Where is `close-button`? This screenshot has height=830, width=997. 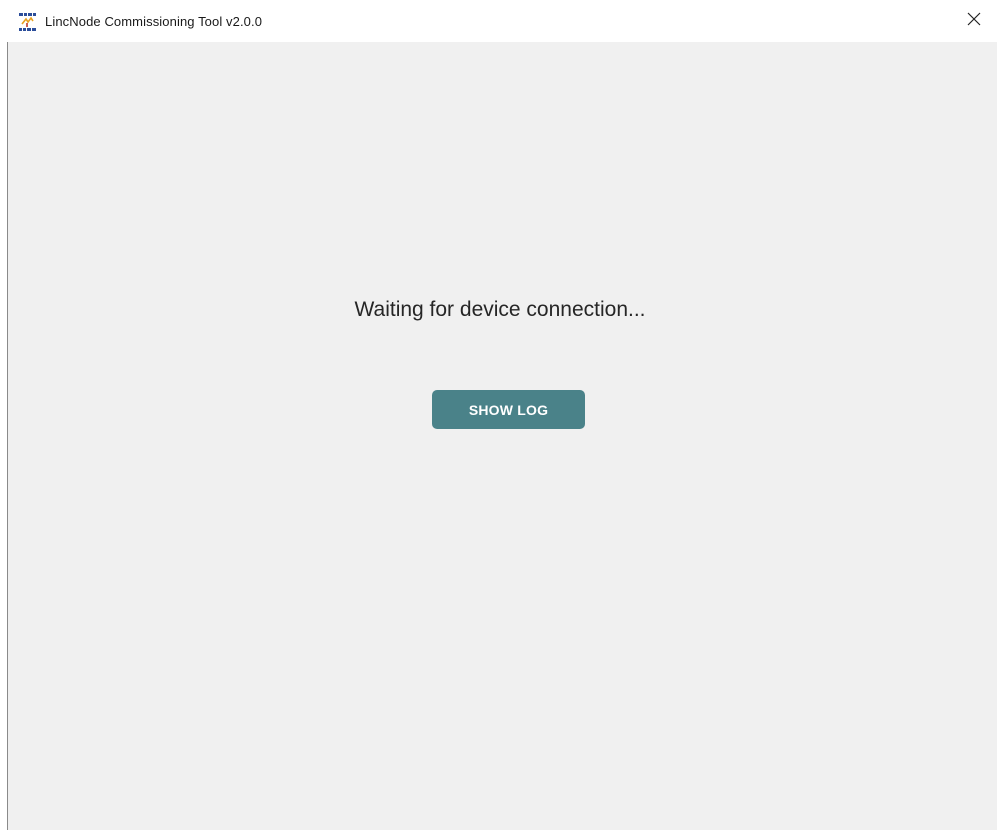 close-button is located at coordinates (974, 21).